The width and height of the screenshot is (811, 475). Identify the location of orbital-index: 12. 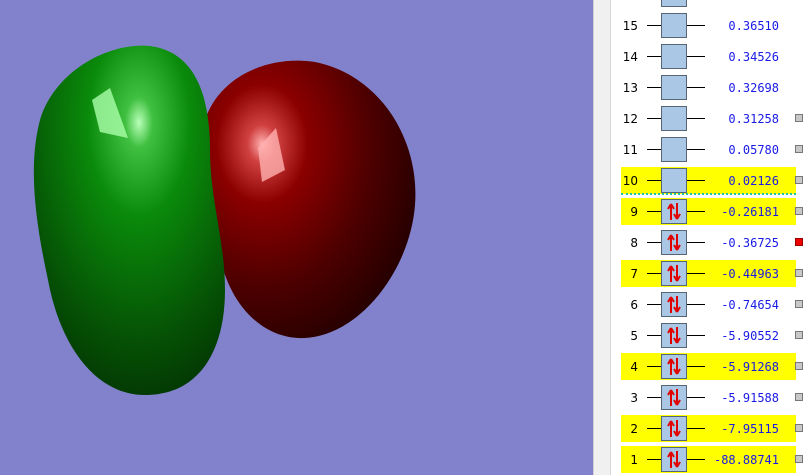
(630, 119).